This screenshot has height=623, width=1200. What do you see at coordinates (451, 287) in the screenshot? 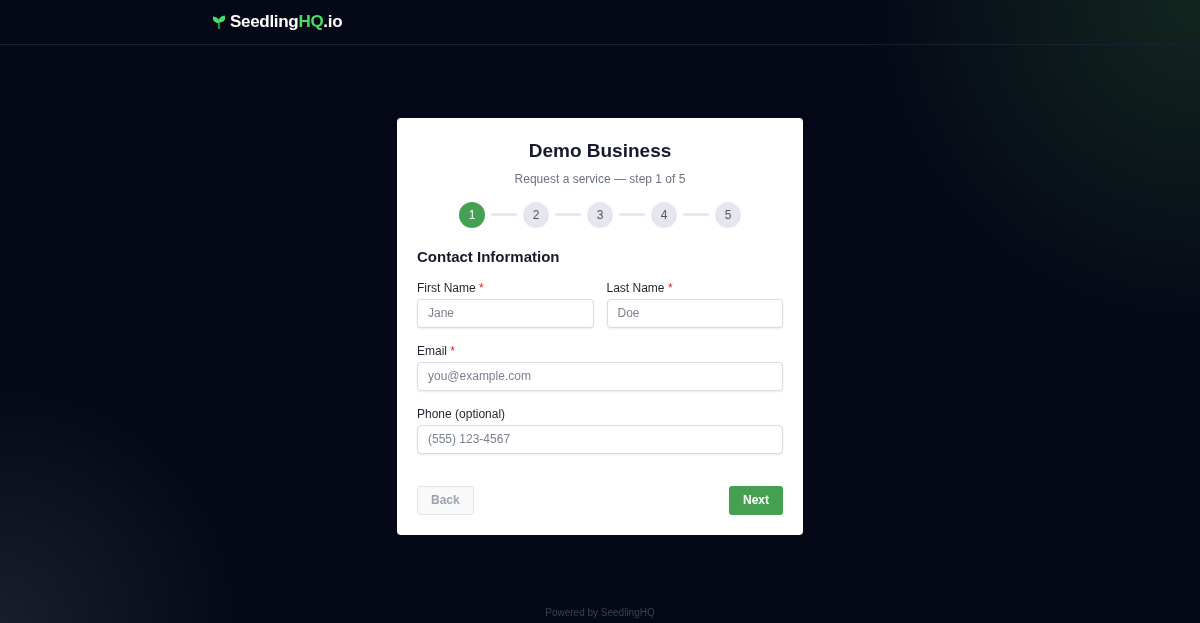
I see `field-label: First Name *` at bounding box center [451, 287].